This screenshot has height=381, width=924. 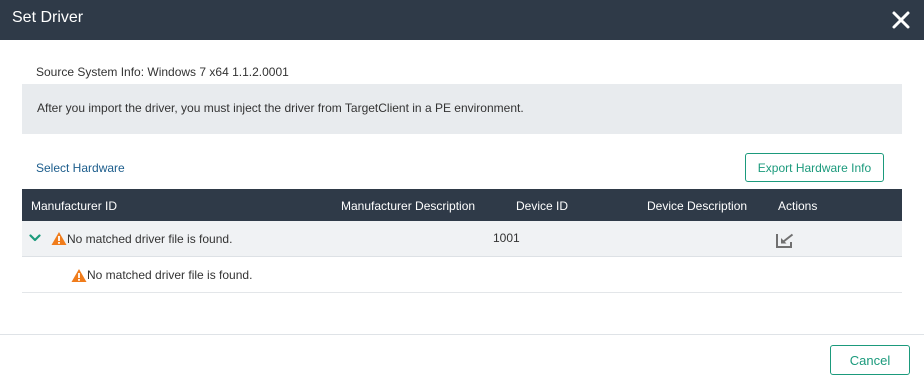 I want to click on column-device-id: Device ID, so click(x=542, y=206).